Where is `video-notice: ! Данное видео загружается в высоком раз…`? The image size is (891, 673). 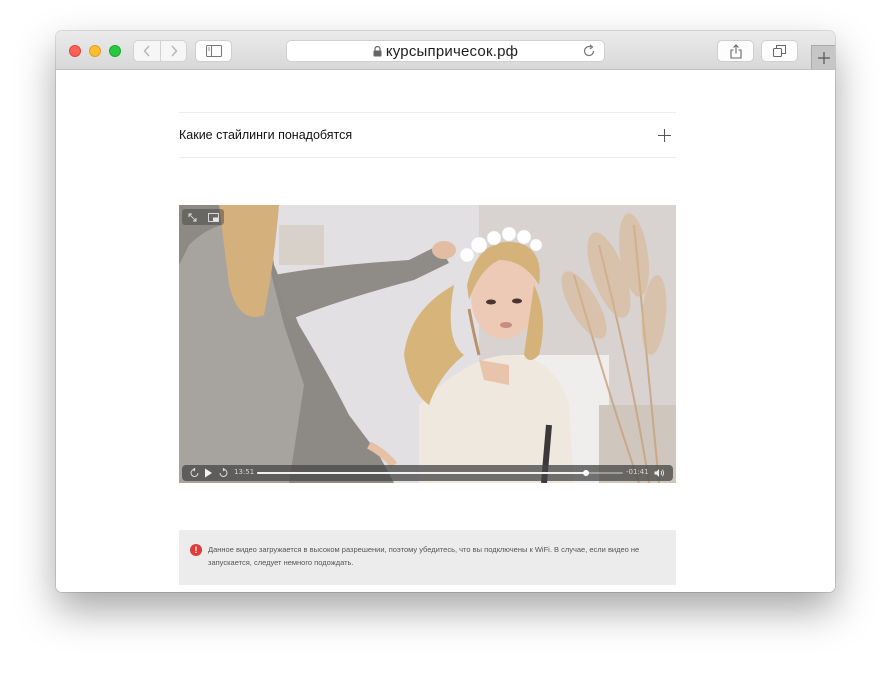 video-notice: ! Данное видео загружается в высоком раз… is located at coordinates (427, 557).